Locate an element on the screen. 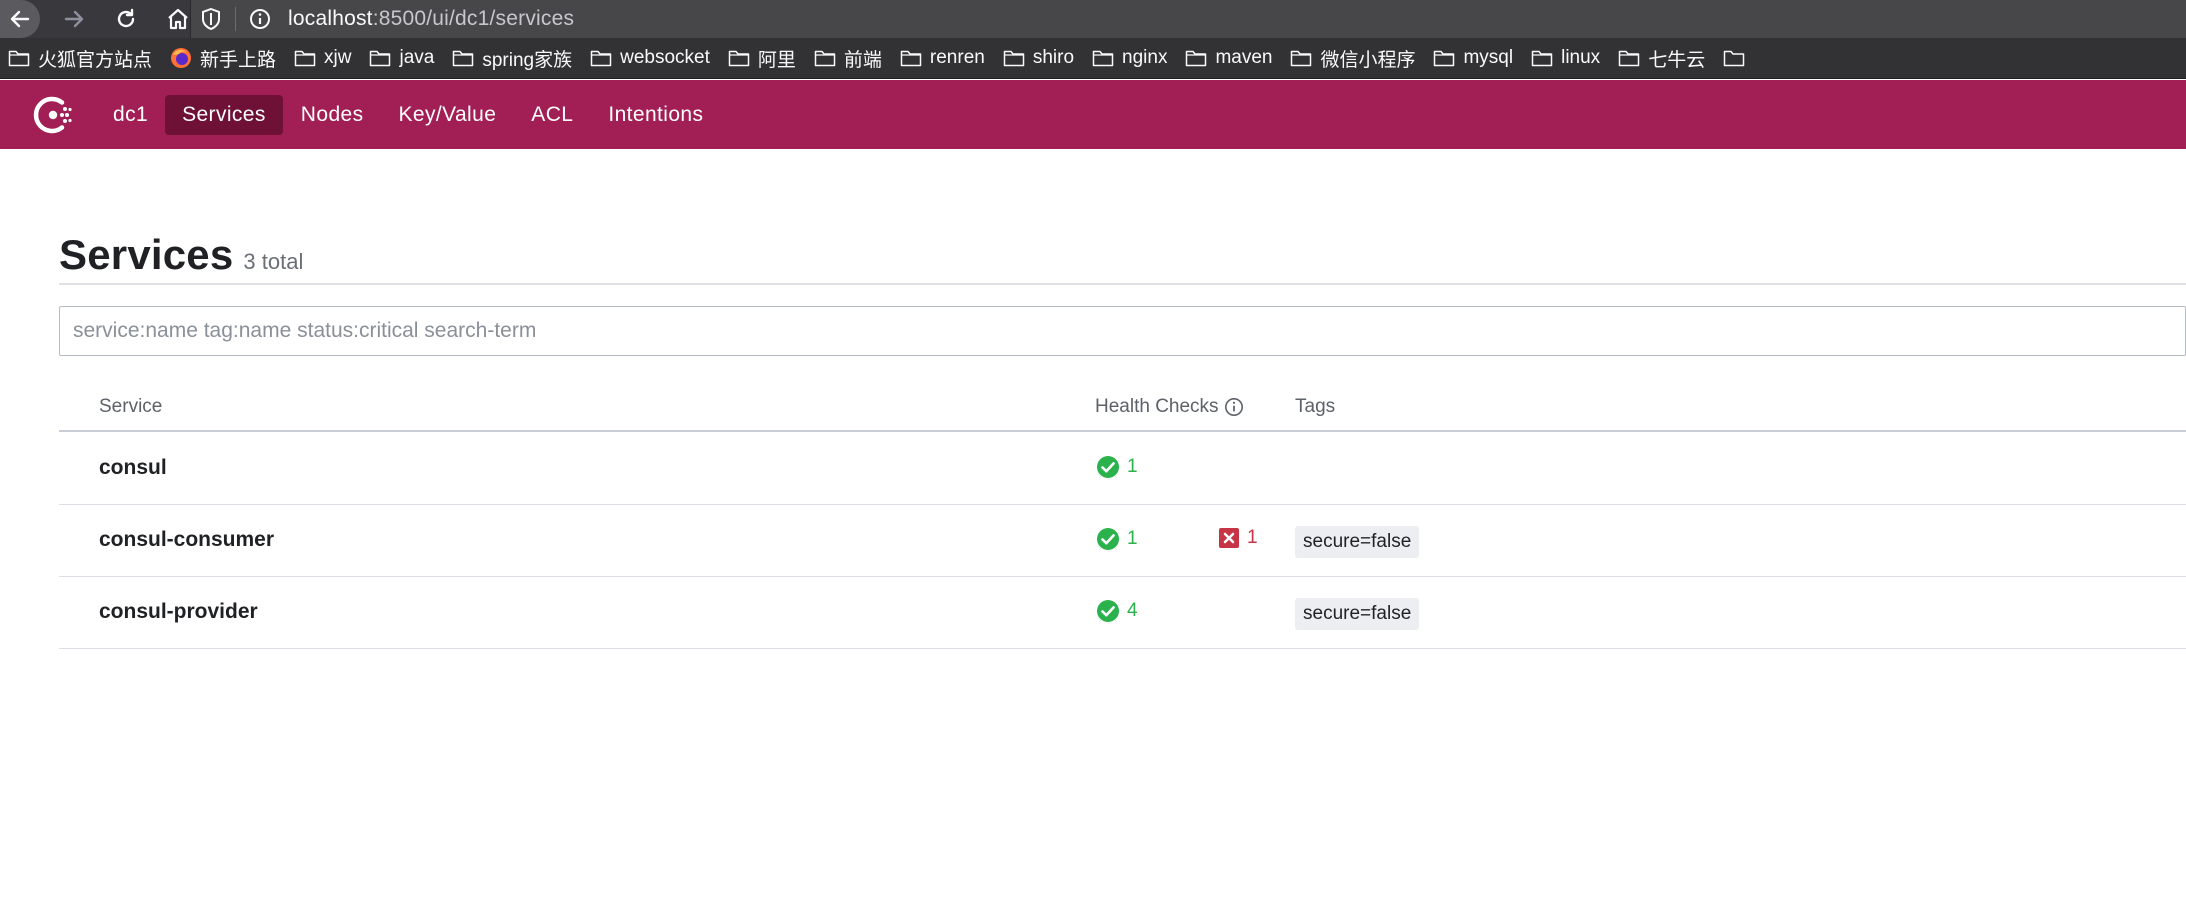 The image size is (2186, 912). bookmark-item: xjw is located at coordinates (322, 58).